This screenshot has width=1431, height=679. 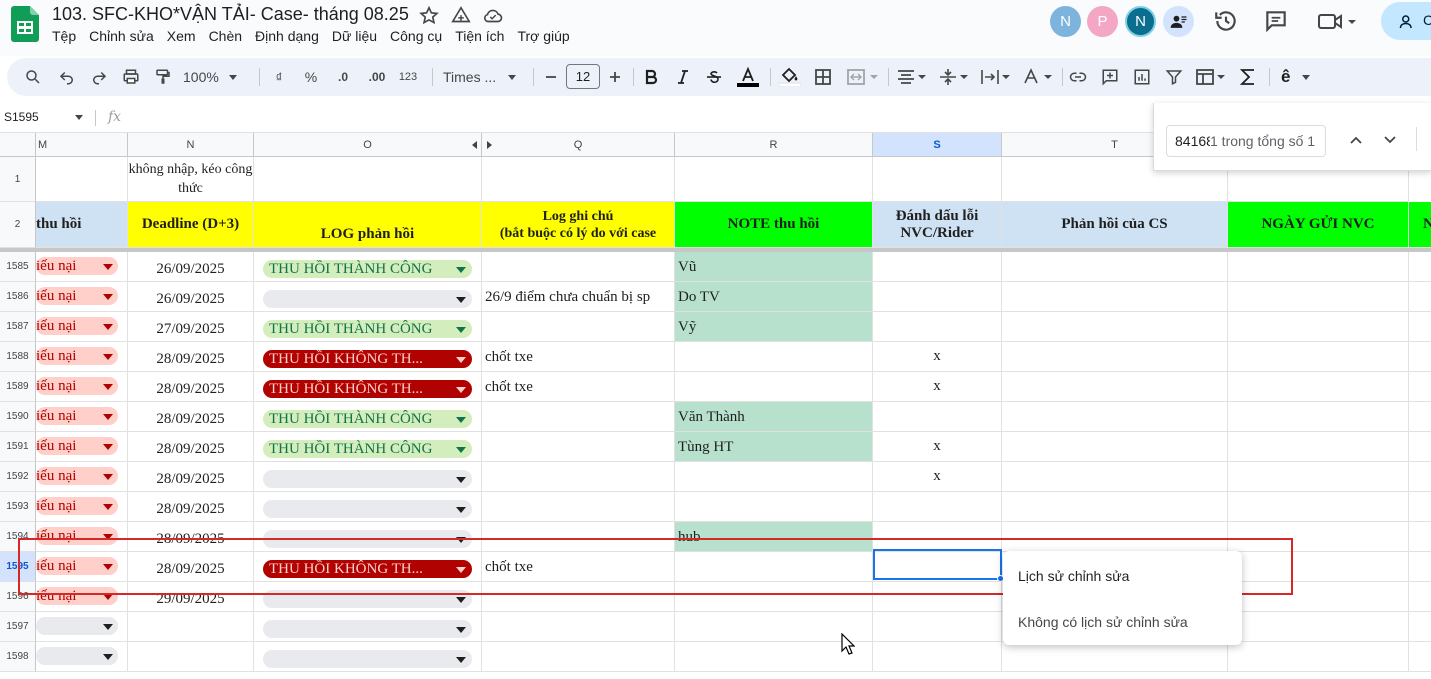 I want to click on cell-n1-note: không nhập, kéo công thức, so click(x=191, y=179).